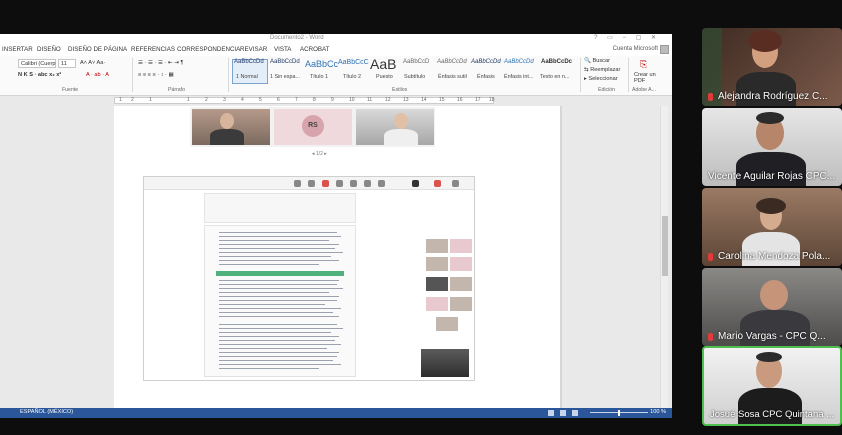 This screenshot has height=435, width=842. I want to click on ruler-number: 10, so click(352, 100).